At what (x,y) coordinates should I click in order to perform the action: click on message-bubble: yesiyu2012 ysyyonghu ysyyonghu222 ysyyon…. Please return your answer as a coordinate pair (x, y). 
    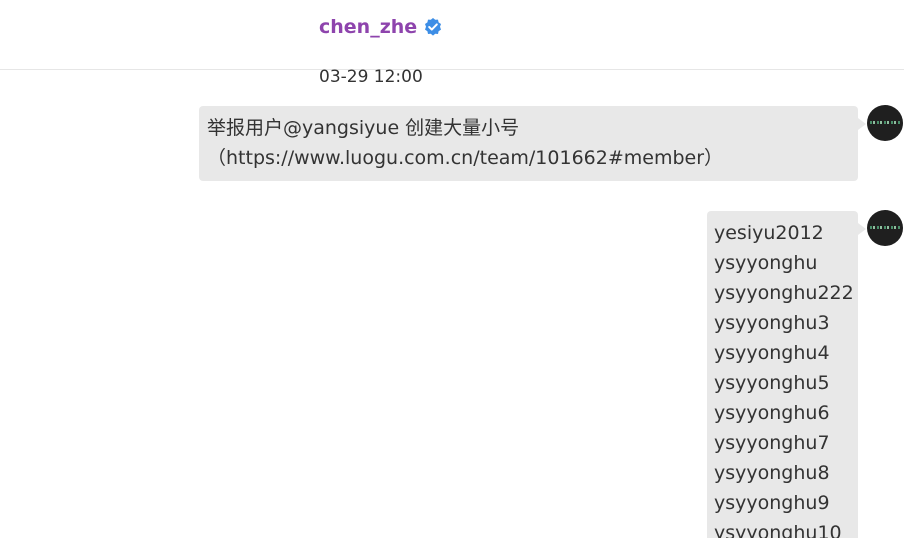
    Looking at the image, I should click on (786, 374).